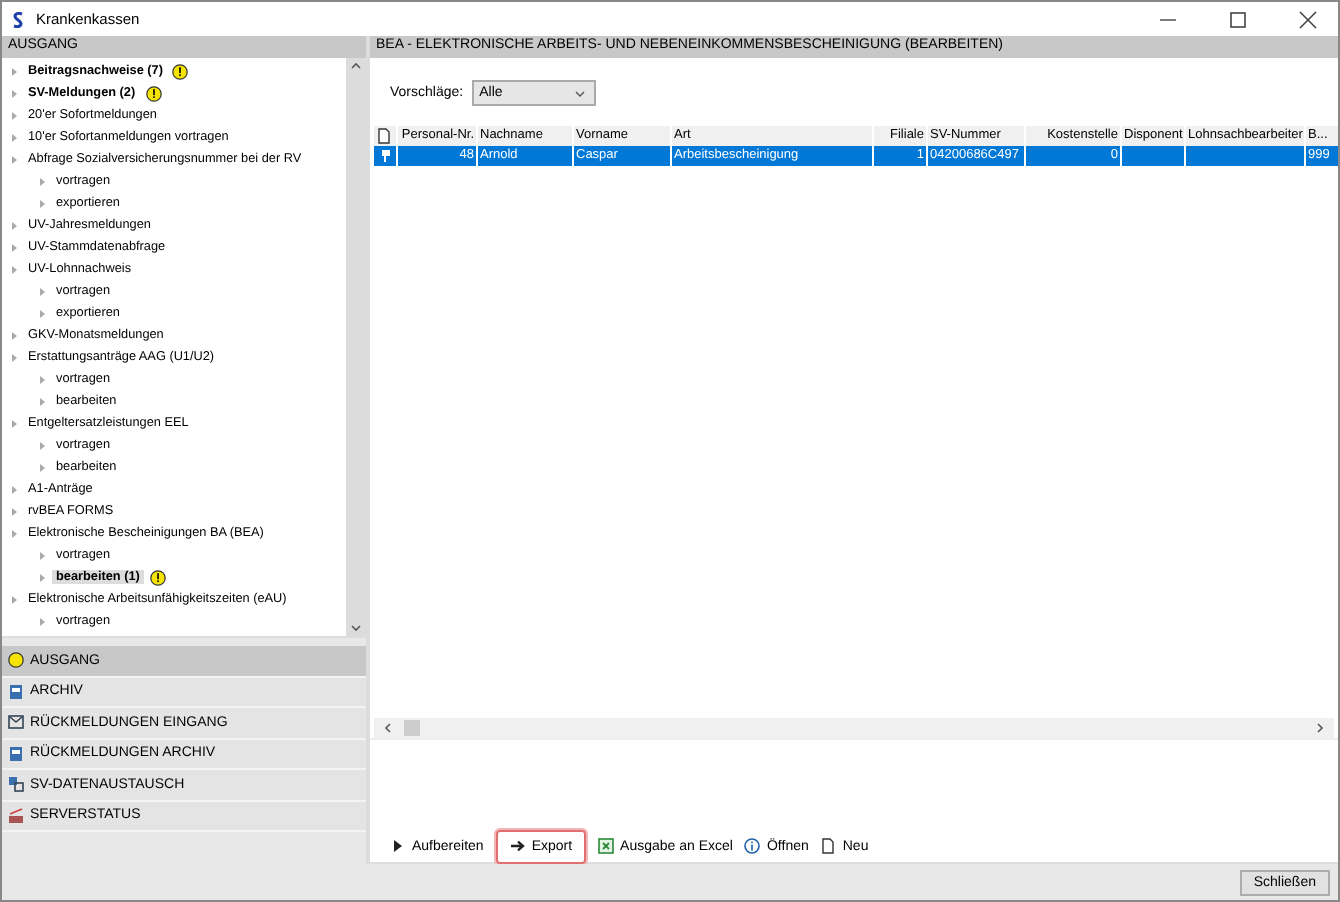  Describe the element at coordinates (16, 722) in the screenshot. I see `mail-icon` at that location.